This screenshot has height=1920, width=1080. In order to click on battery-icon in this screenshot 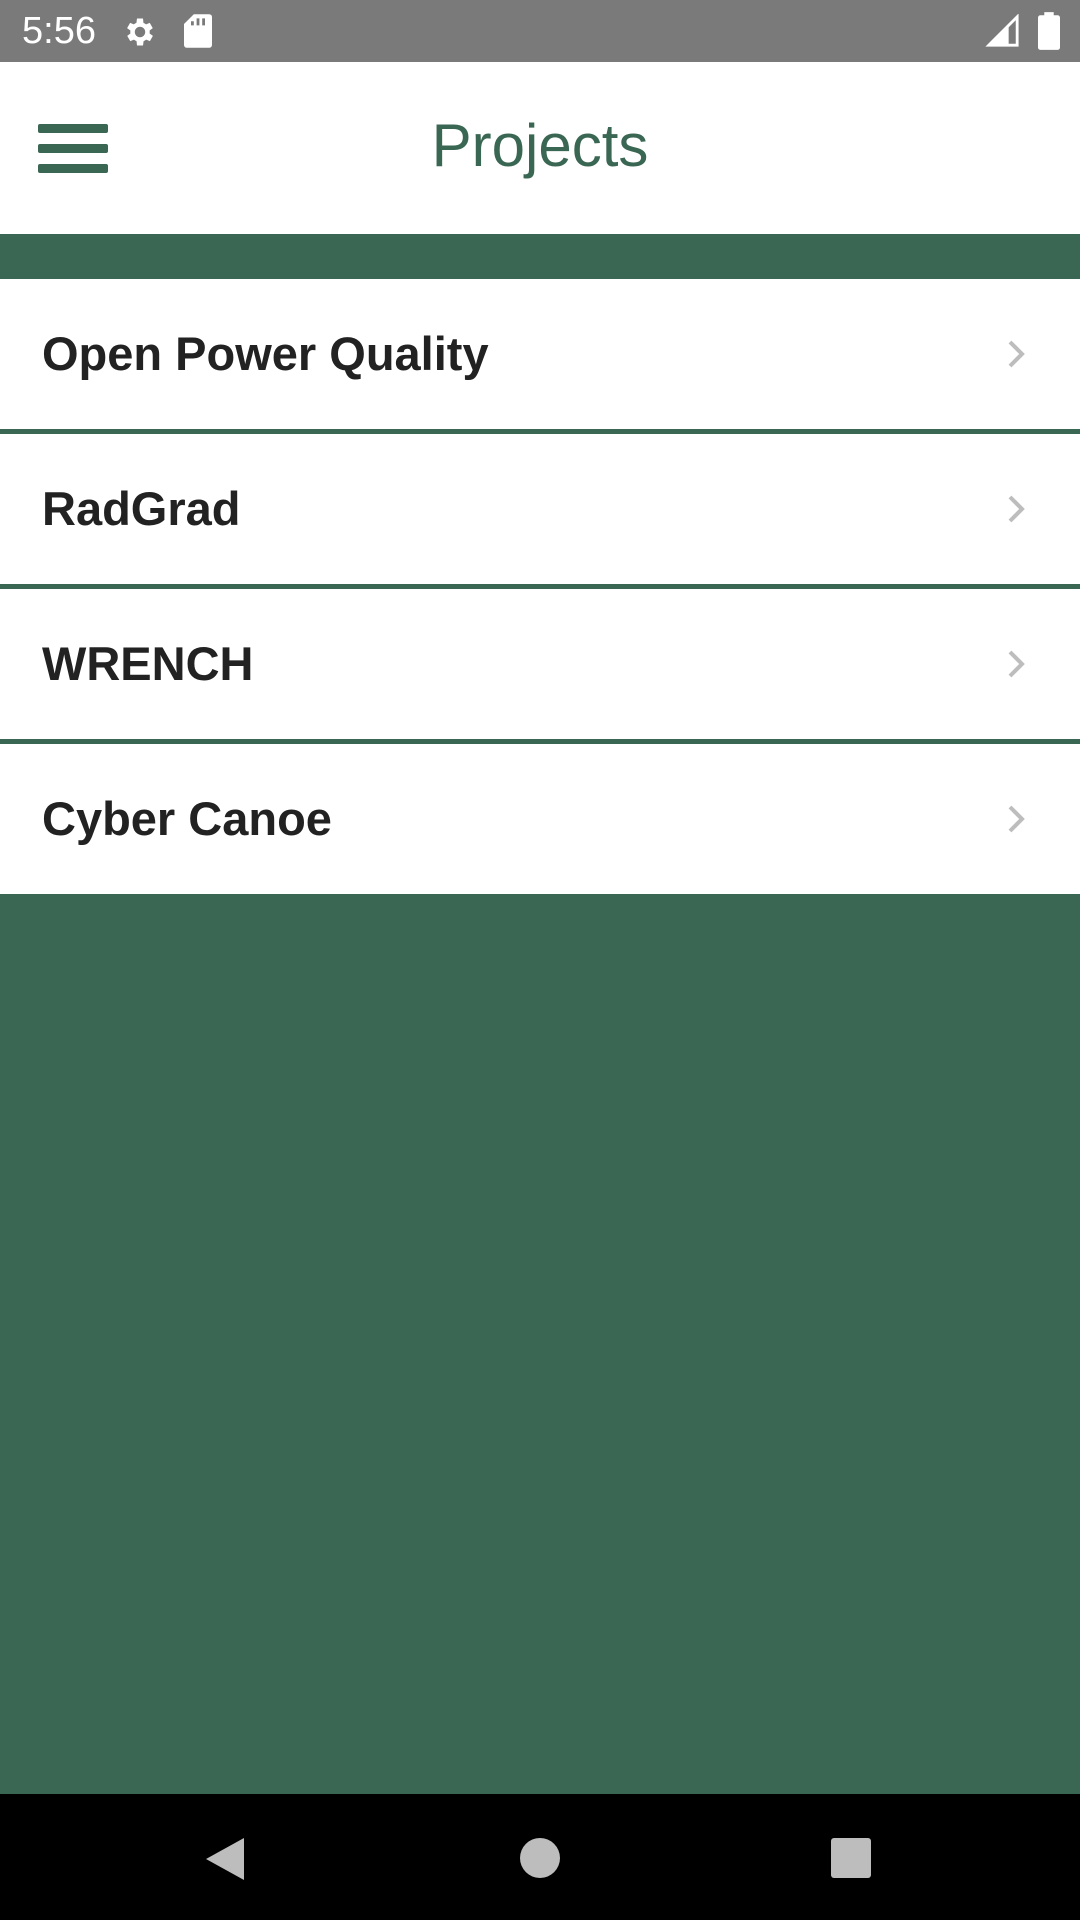, I will do `click(1049, 31)`.